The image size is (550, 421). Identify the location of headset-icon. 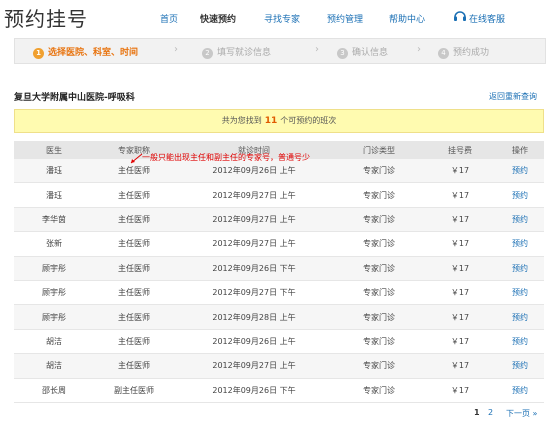
(460, 16).